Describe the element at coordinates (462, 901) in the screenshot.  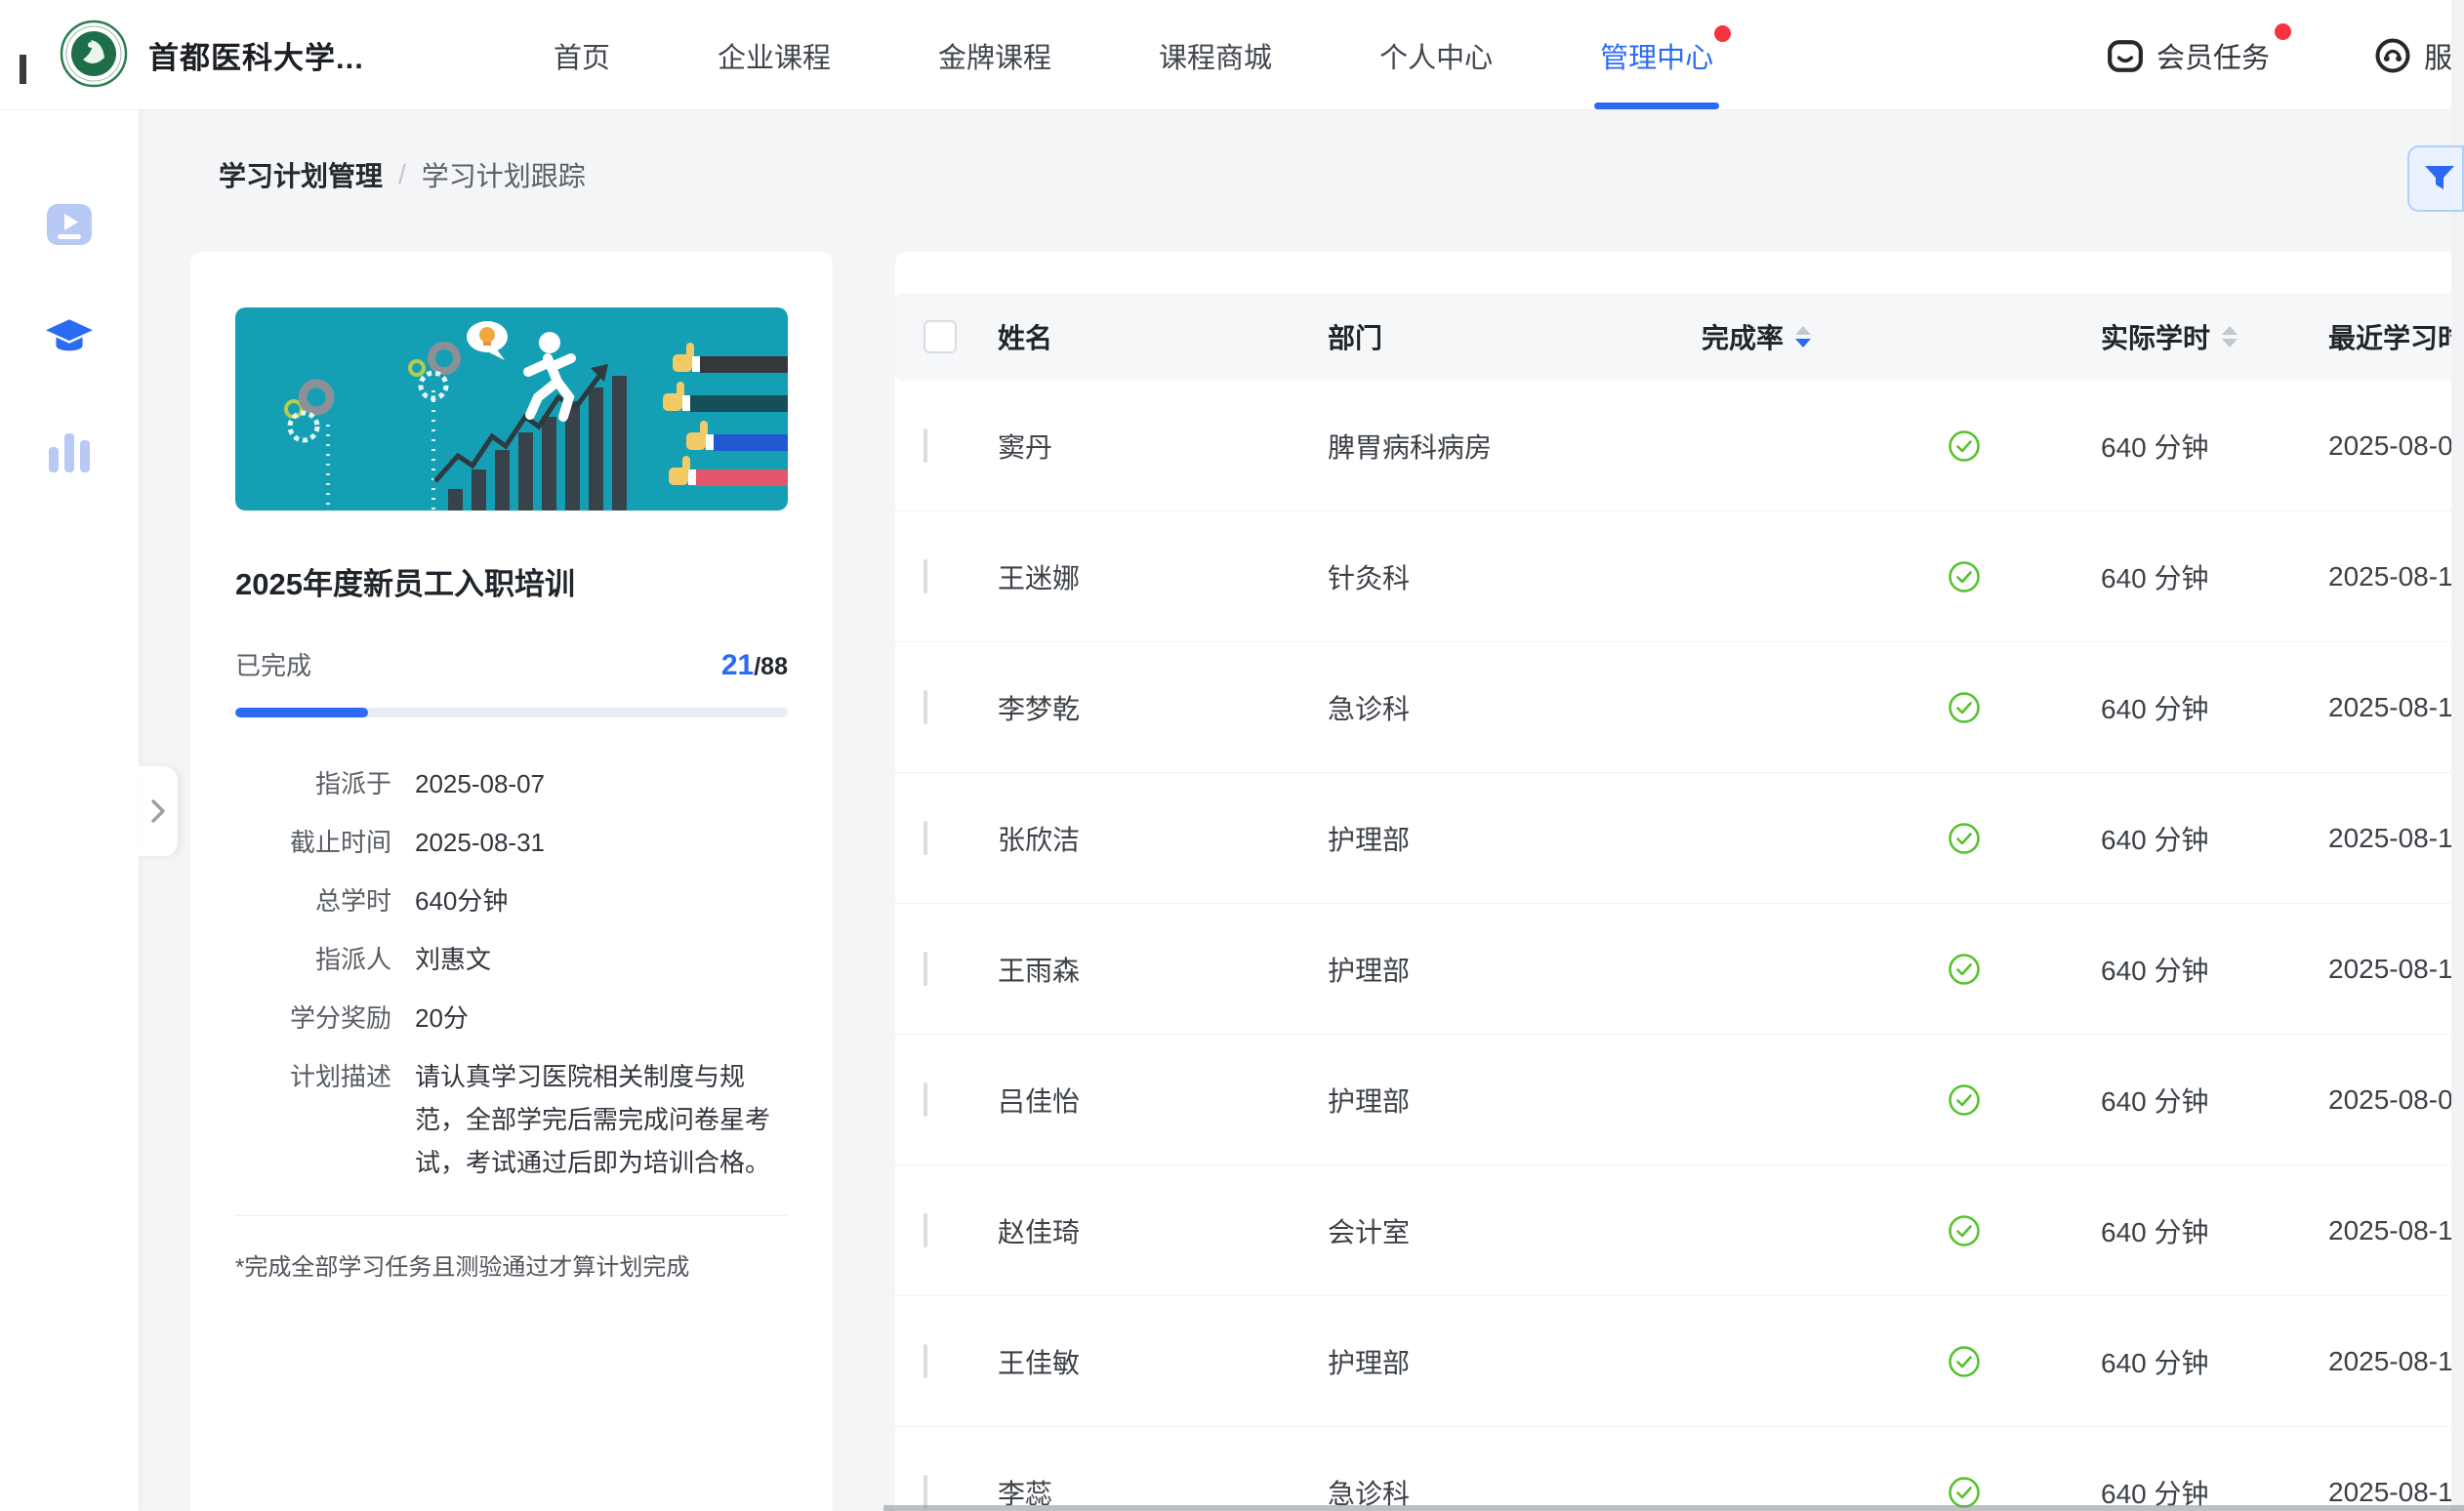
I see `field-value: 640分钟` at that location.